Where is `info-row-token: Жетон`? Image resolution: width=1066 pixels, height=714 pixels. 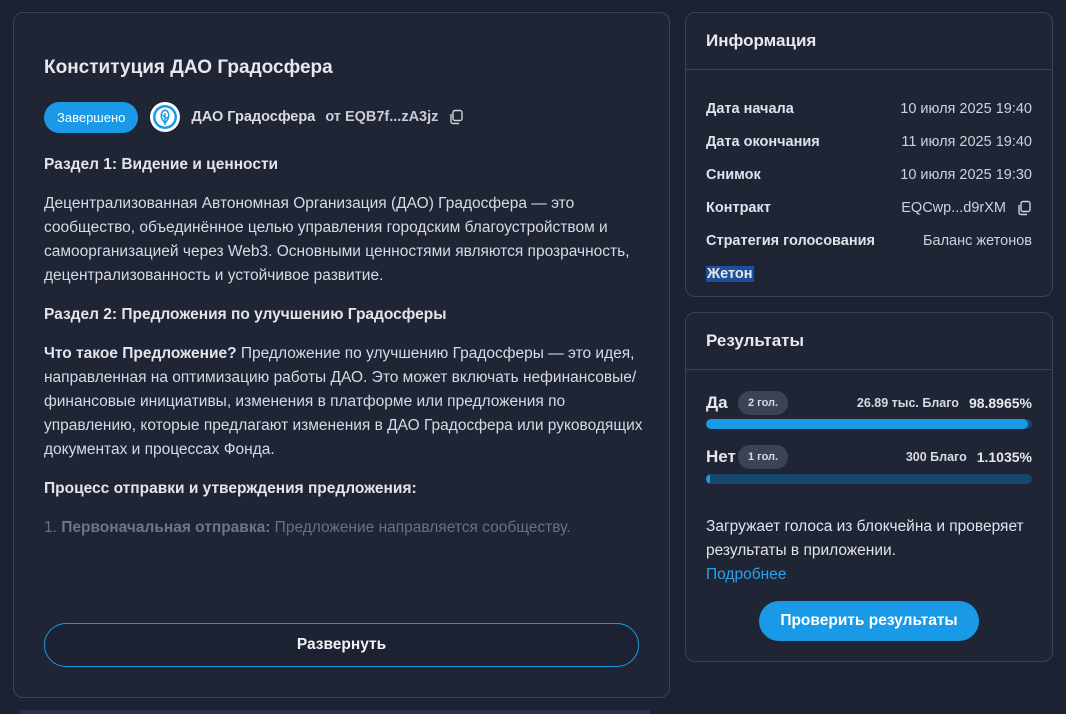
info-row-token: Жетон is located at coordinates (869, 273).